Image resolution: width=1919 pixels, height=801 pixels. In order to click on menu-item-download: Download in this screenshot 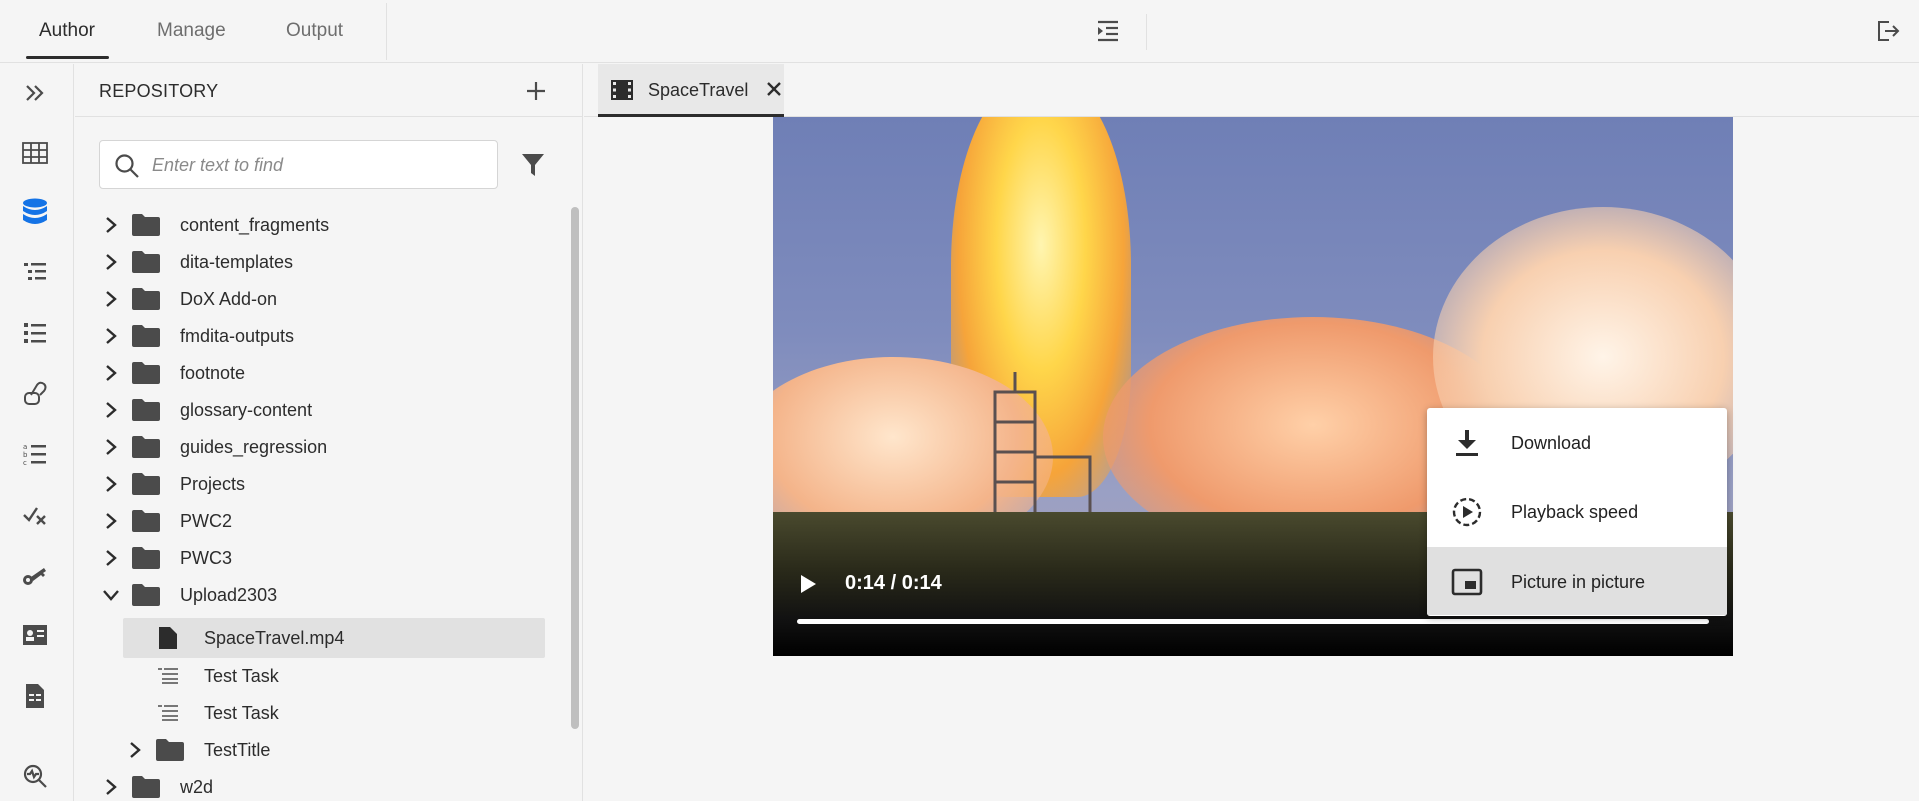, I will do `click(1577, 442)`.